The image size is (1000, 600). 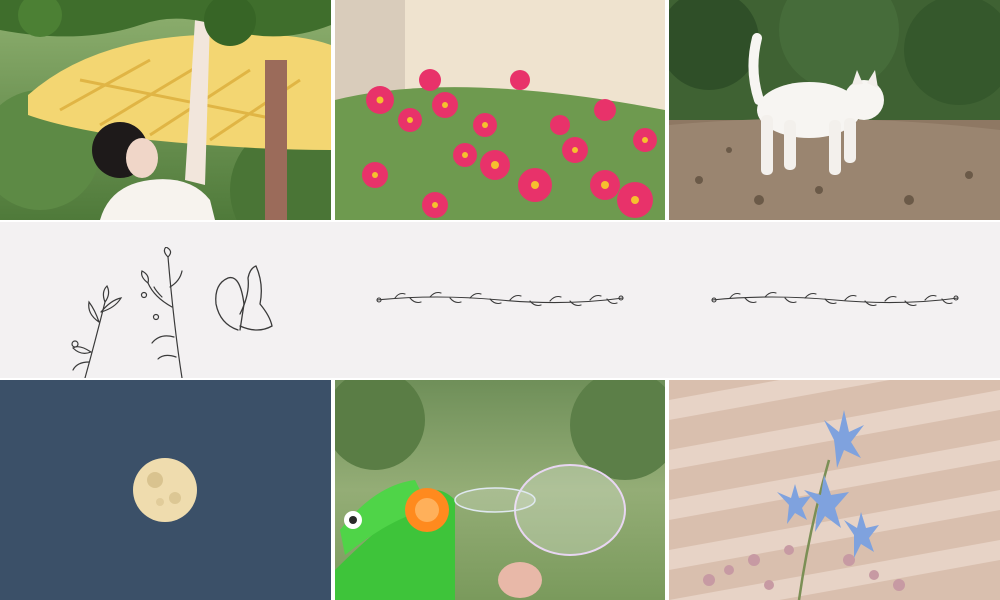 I want to click on butterfly-icon, so click(x=244, y=298).